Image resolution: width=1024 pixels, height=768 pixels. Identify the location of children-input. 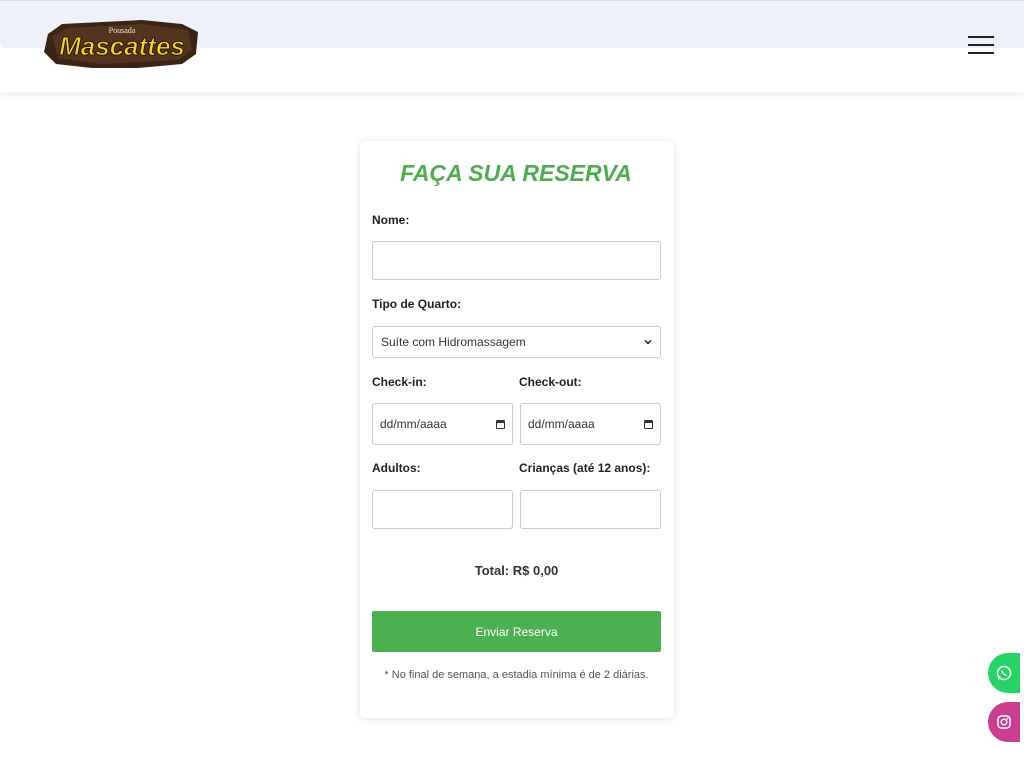
(590, 509).